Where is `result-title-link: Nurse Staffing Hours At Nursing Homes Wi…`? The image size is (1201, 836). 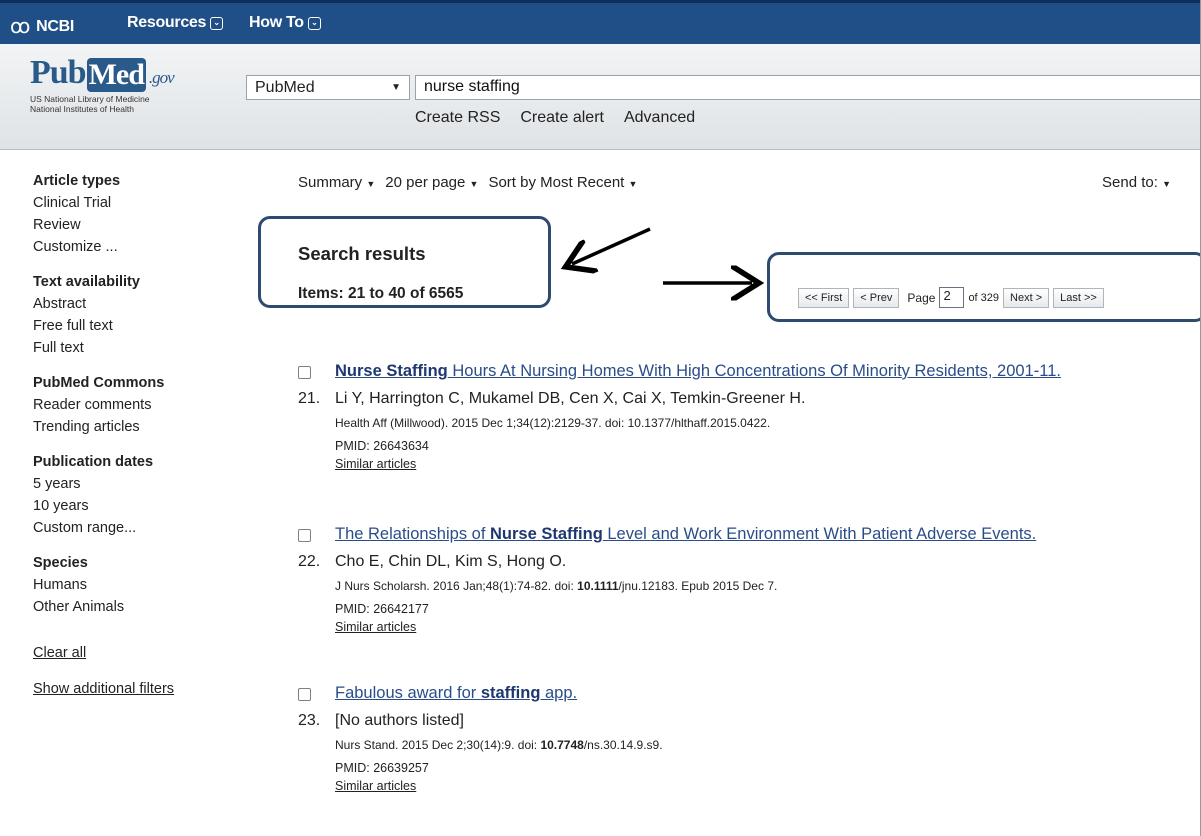
result-title-link: Nurse Staffing Hours At Nursing Homes Wi… is located at coordinates (698, 371).